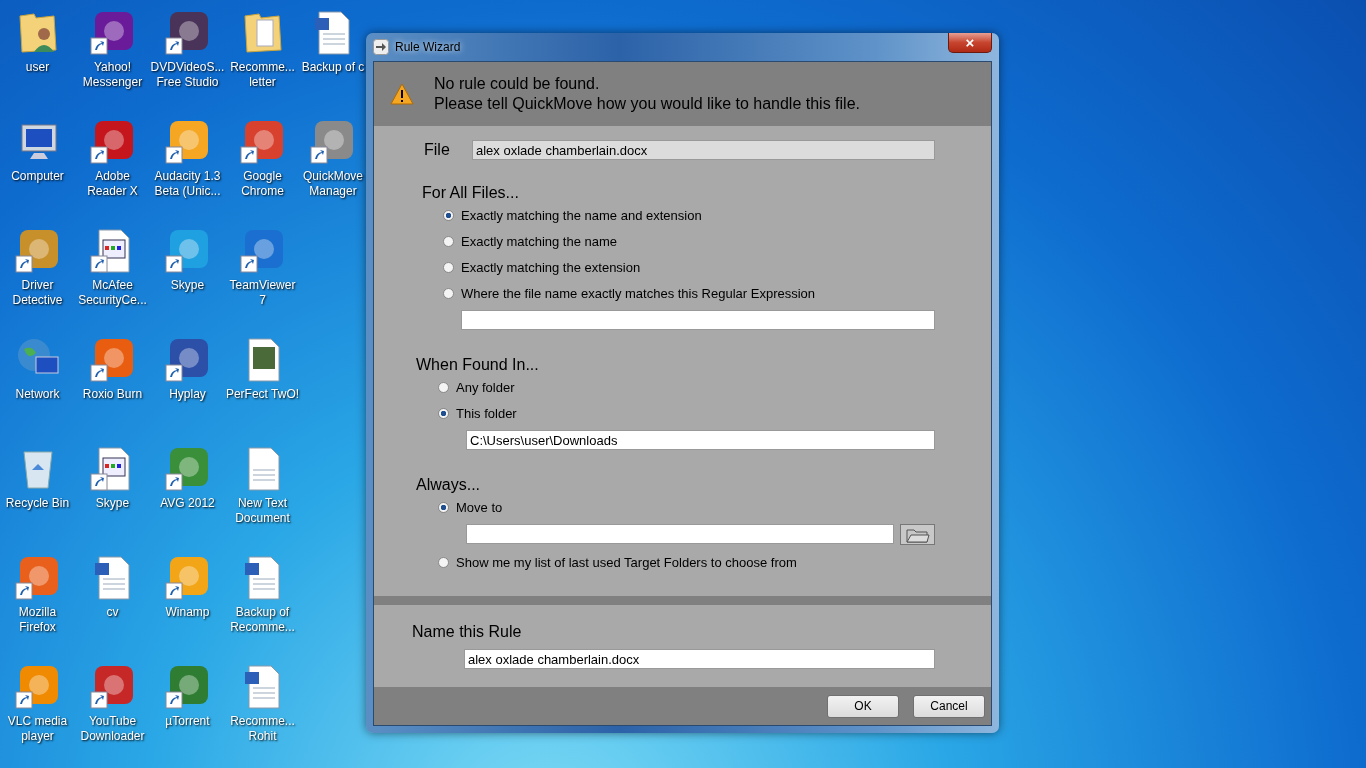  I want to click on radio-option: Exactly matching the extension, so click(689, 267).